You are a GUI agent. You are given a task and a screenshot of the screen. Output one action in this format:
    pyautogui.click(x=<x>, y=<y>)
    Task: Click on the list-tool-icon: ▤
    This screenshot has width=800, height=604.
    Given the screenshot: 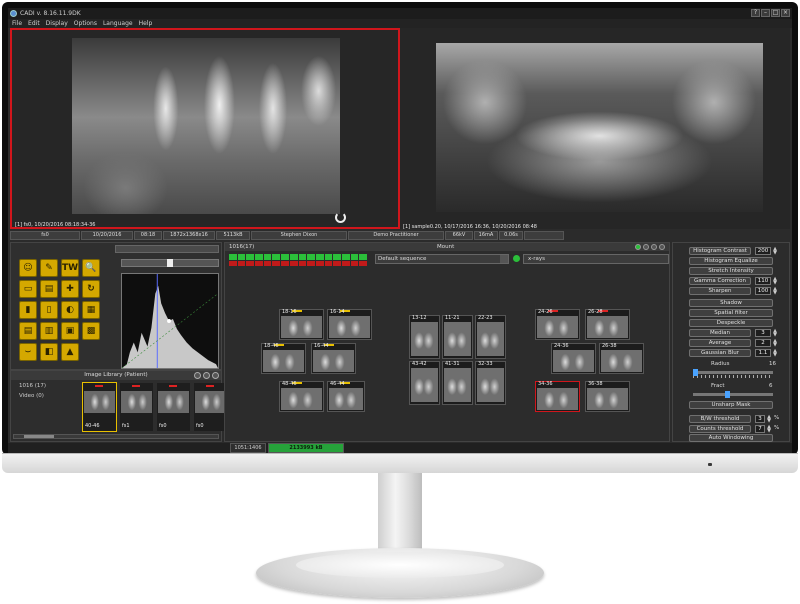 What is the action you would take?
    pyautogui.click(x=28, y=331)
    